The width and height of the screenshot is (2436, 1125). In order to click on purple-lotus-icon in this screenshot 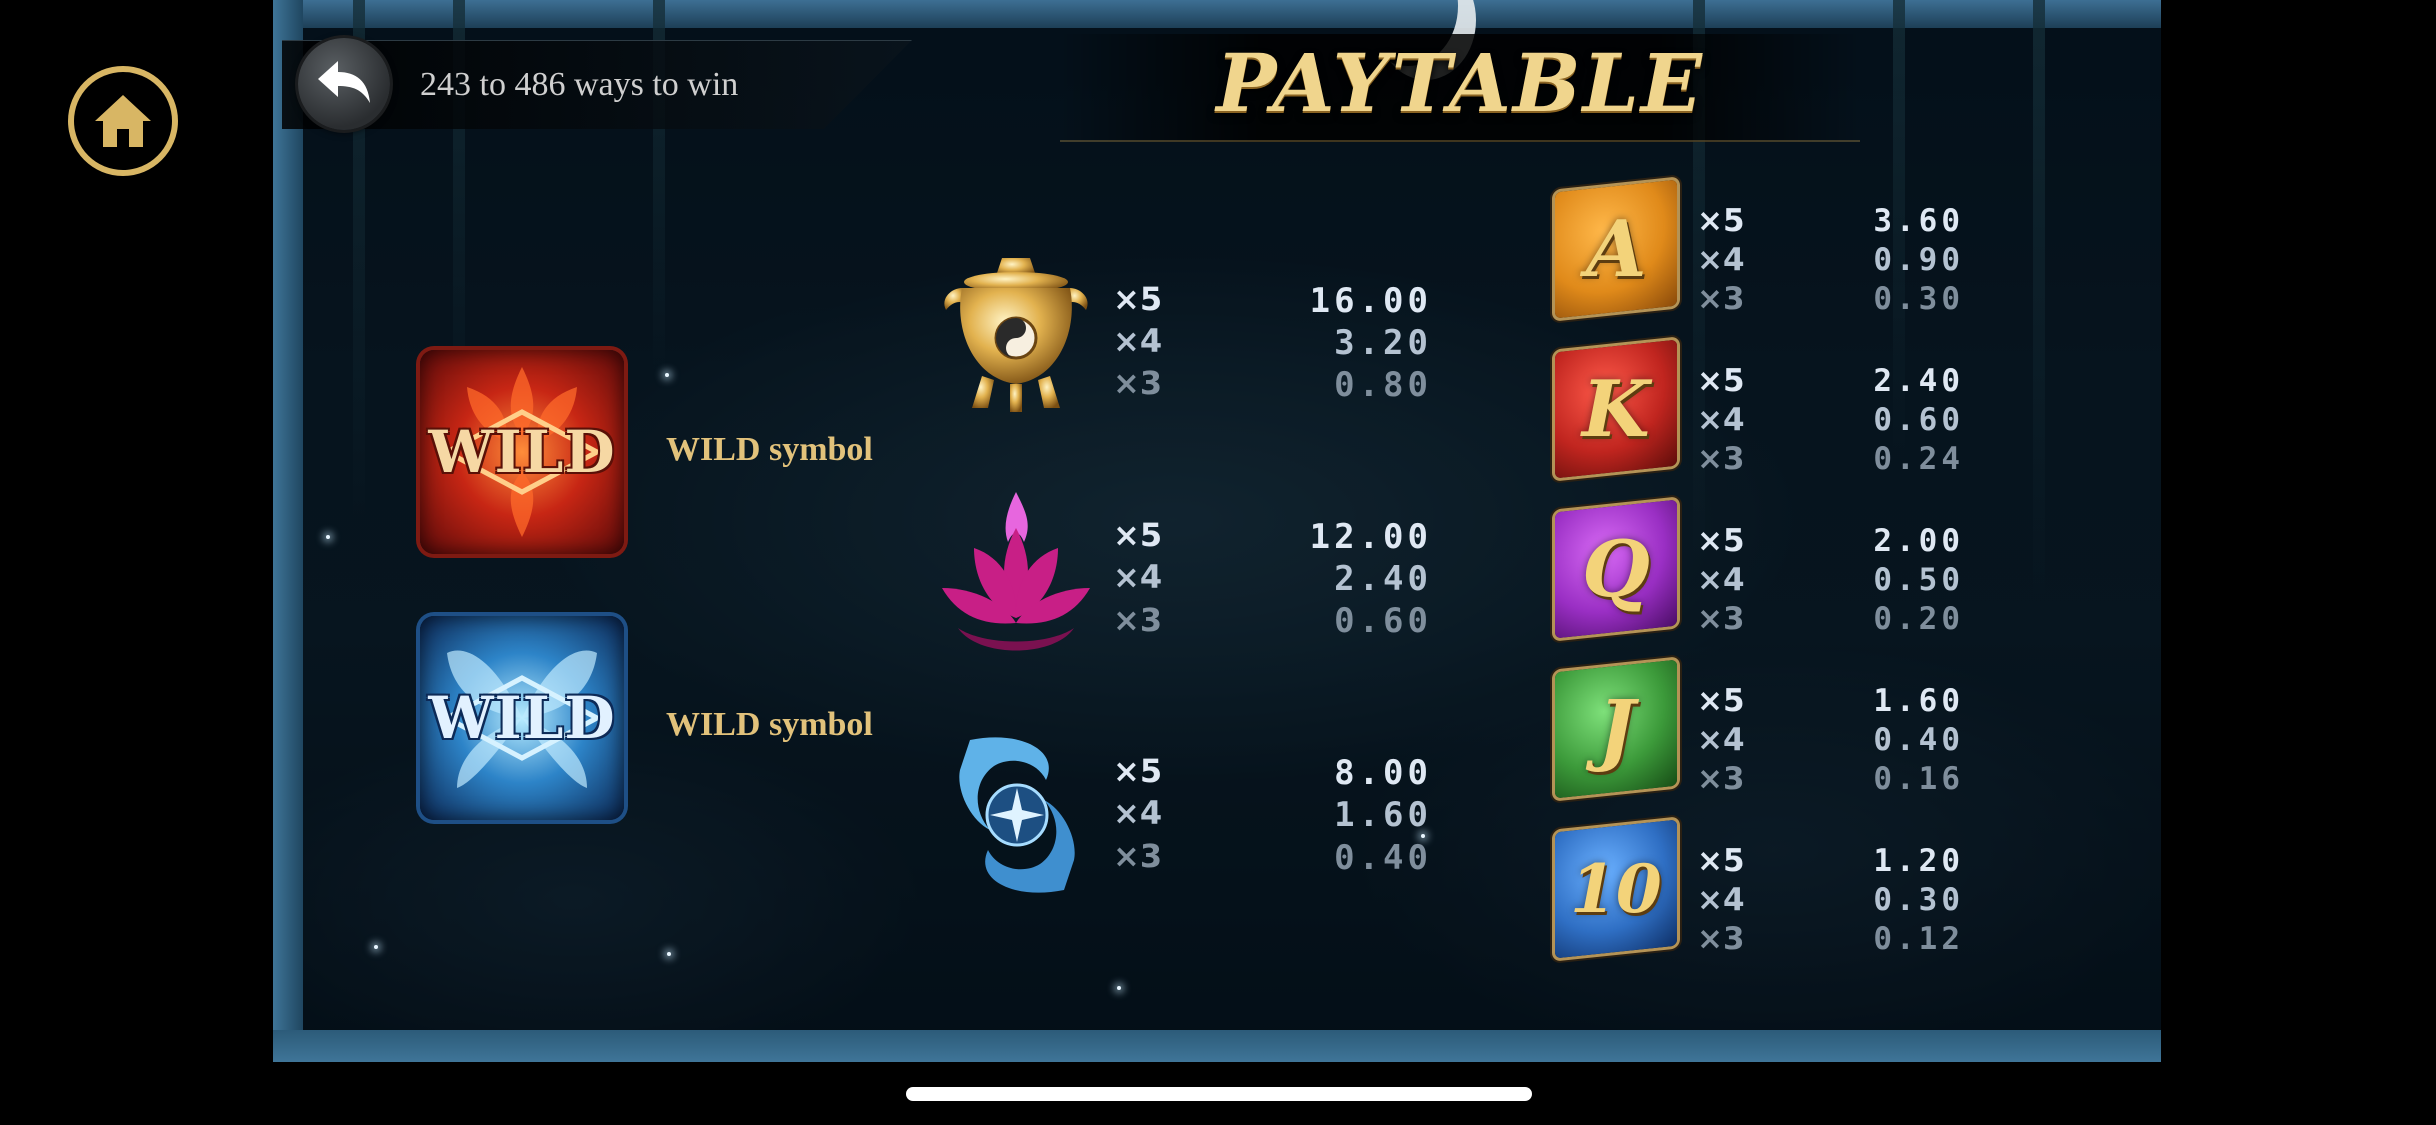, I will do `click(1016, 571)`.